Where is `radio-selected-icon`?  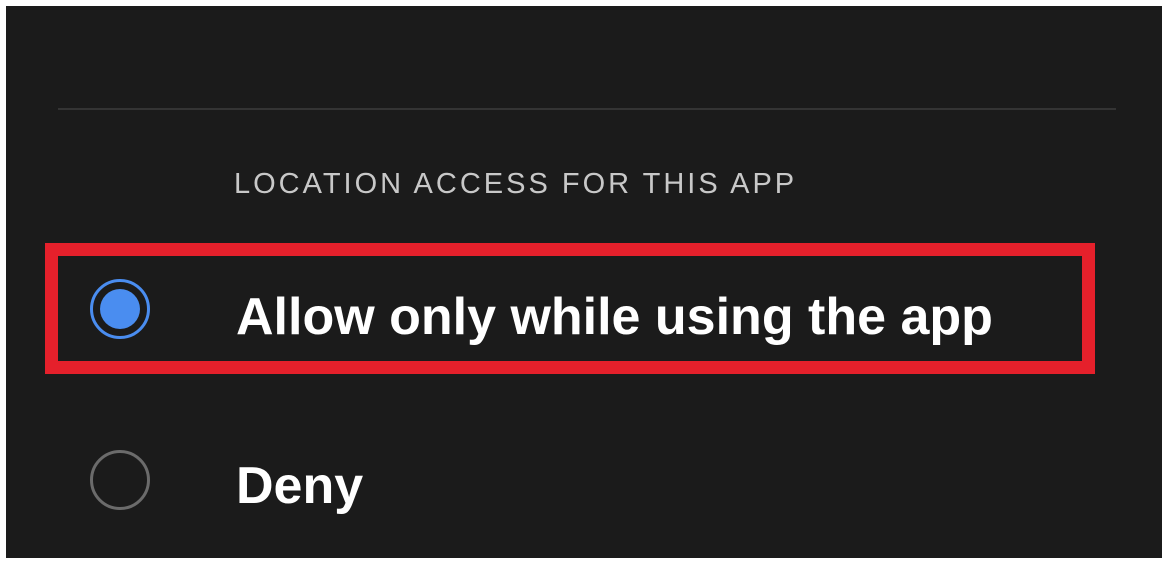 radio-selected-icon is located at coordinates (120, 309).